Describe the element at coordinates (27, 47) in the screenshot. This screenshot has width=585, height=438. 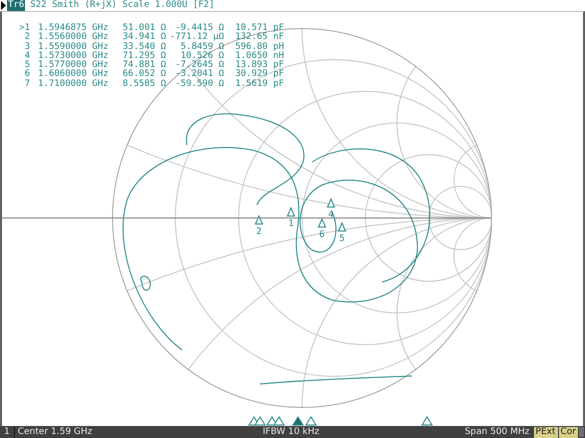
I see `marker-label: 3` at that location.